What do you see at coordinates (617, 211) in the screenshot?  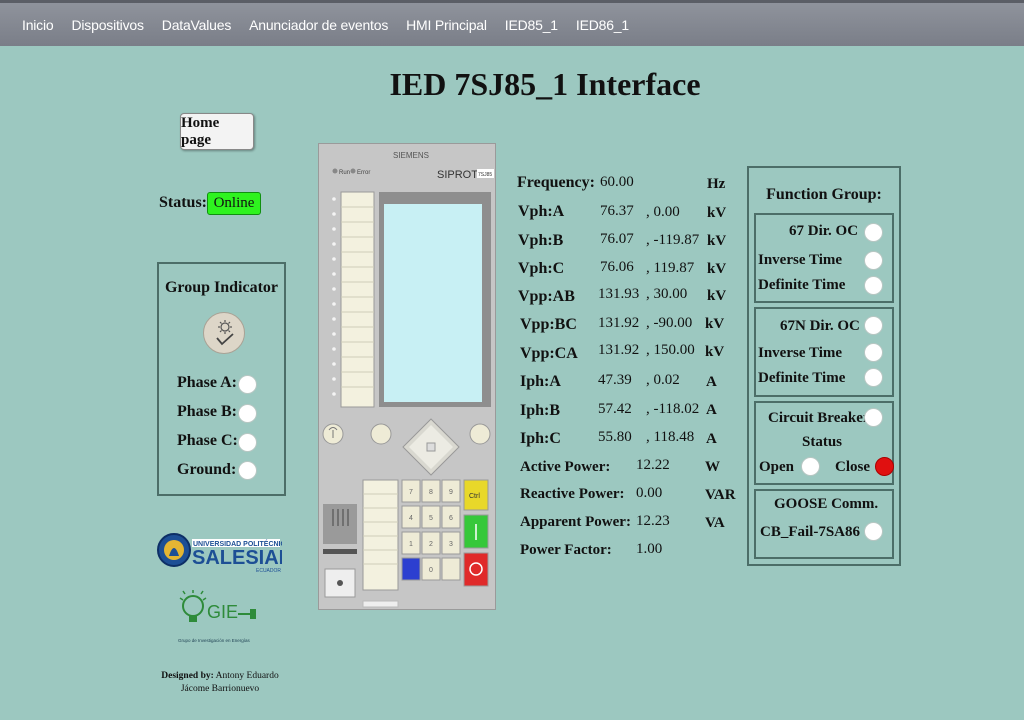 I see `vph-a-value: 76.37` at bounding box center [617, 211].